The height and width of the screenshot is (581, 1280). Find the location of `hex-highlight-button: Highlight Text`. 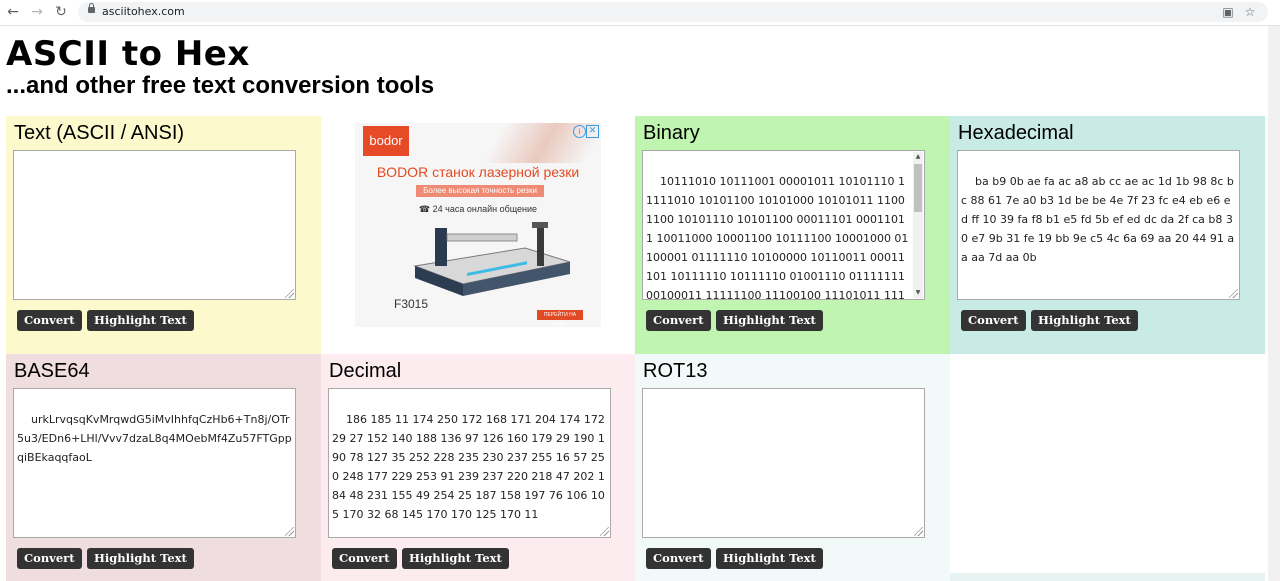

hex-highlight-button: Highlight Text is located at coordinates (1084, 320).